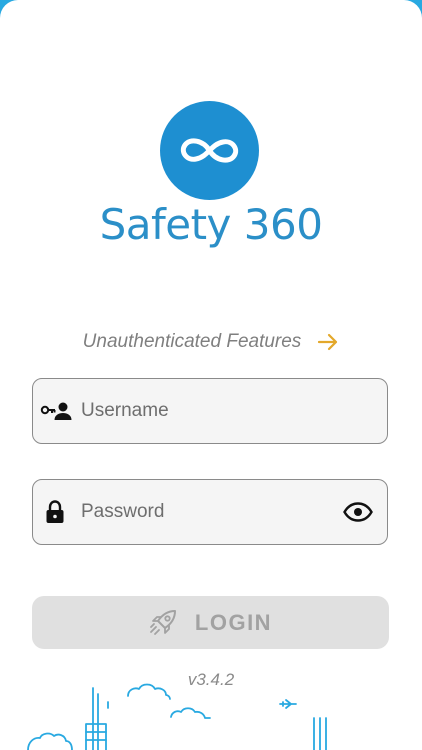  Describe the element at coordinates (177, 716) in the screenshot. I see `city-skyline-illustration` at that location.